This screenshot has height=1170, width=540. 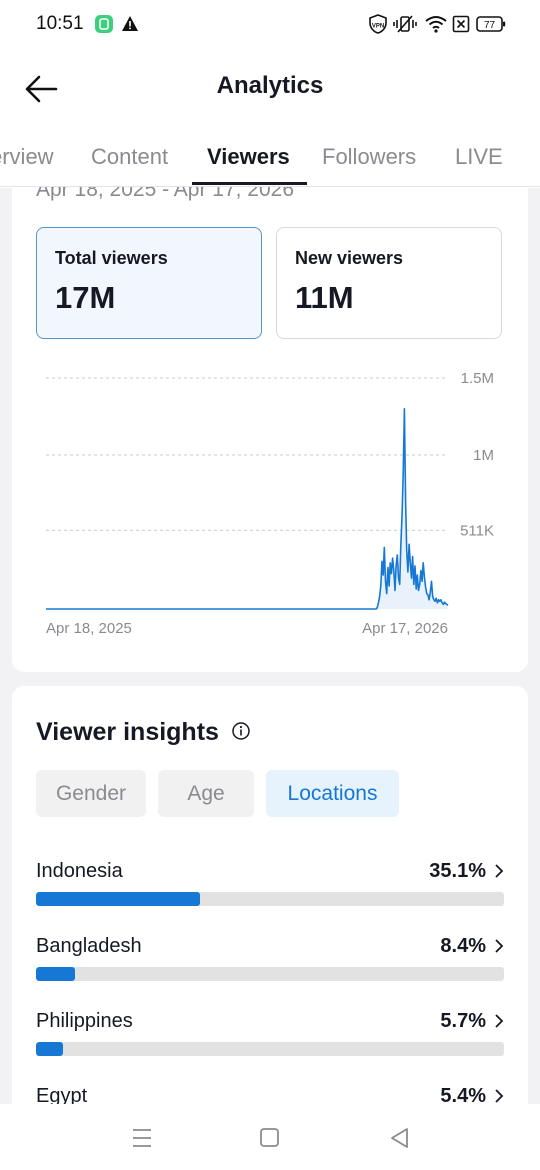 What do you see at coordinates (206, 793) in the screenshot?
I see `filter-age: Age` at bounding box center [206, 793].